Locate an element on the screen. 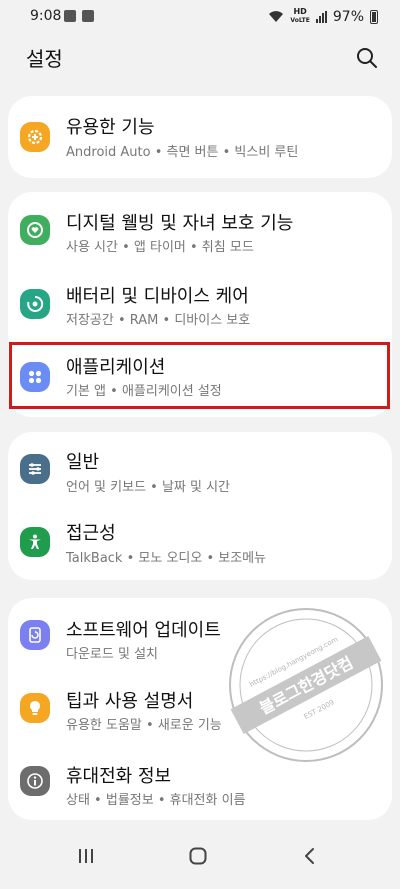 This screenshot has width=400, height=889. item-title: 팁과 사용 설명서 is located at coordinates (130, 701).